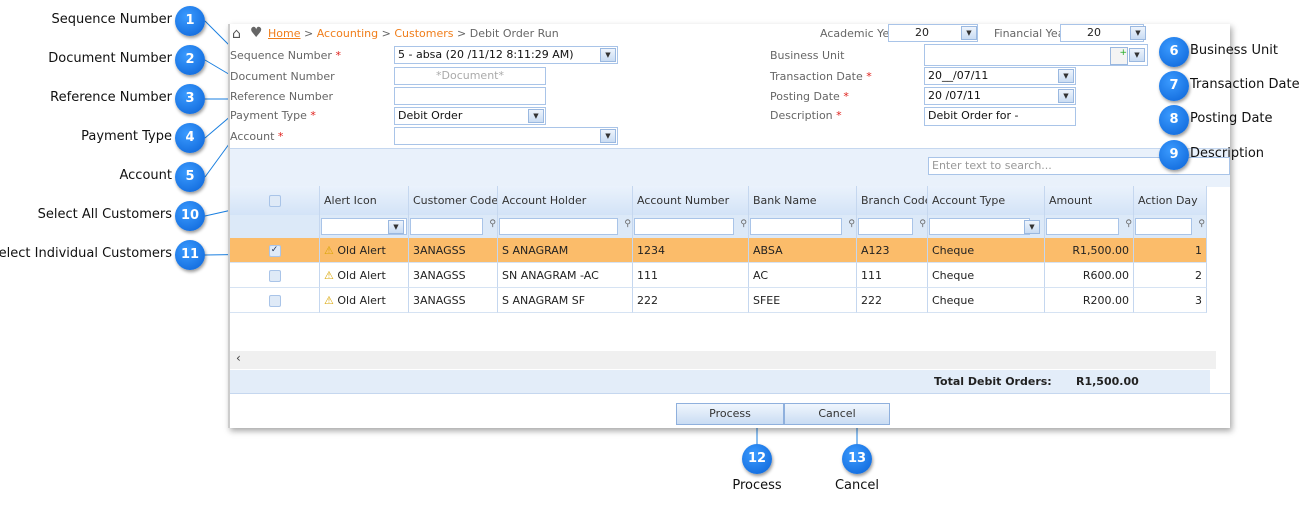 This screenshot has height=510, width=1304. I want to click on callout-badge: 8, so click(1174, 120).